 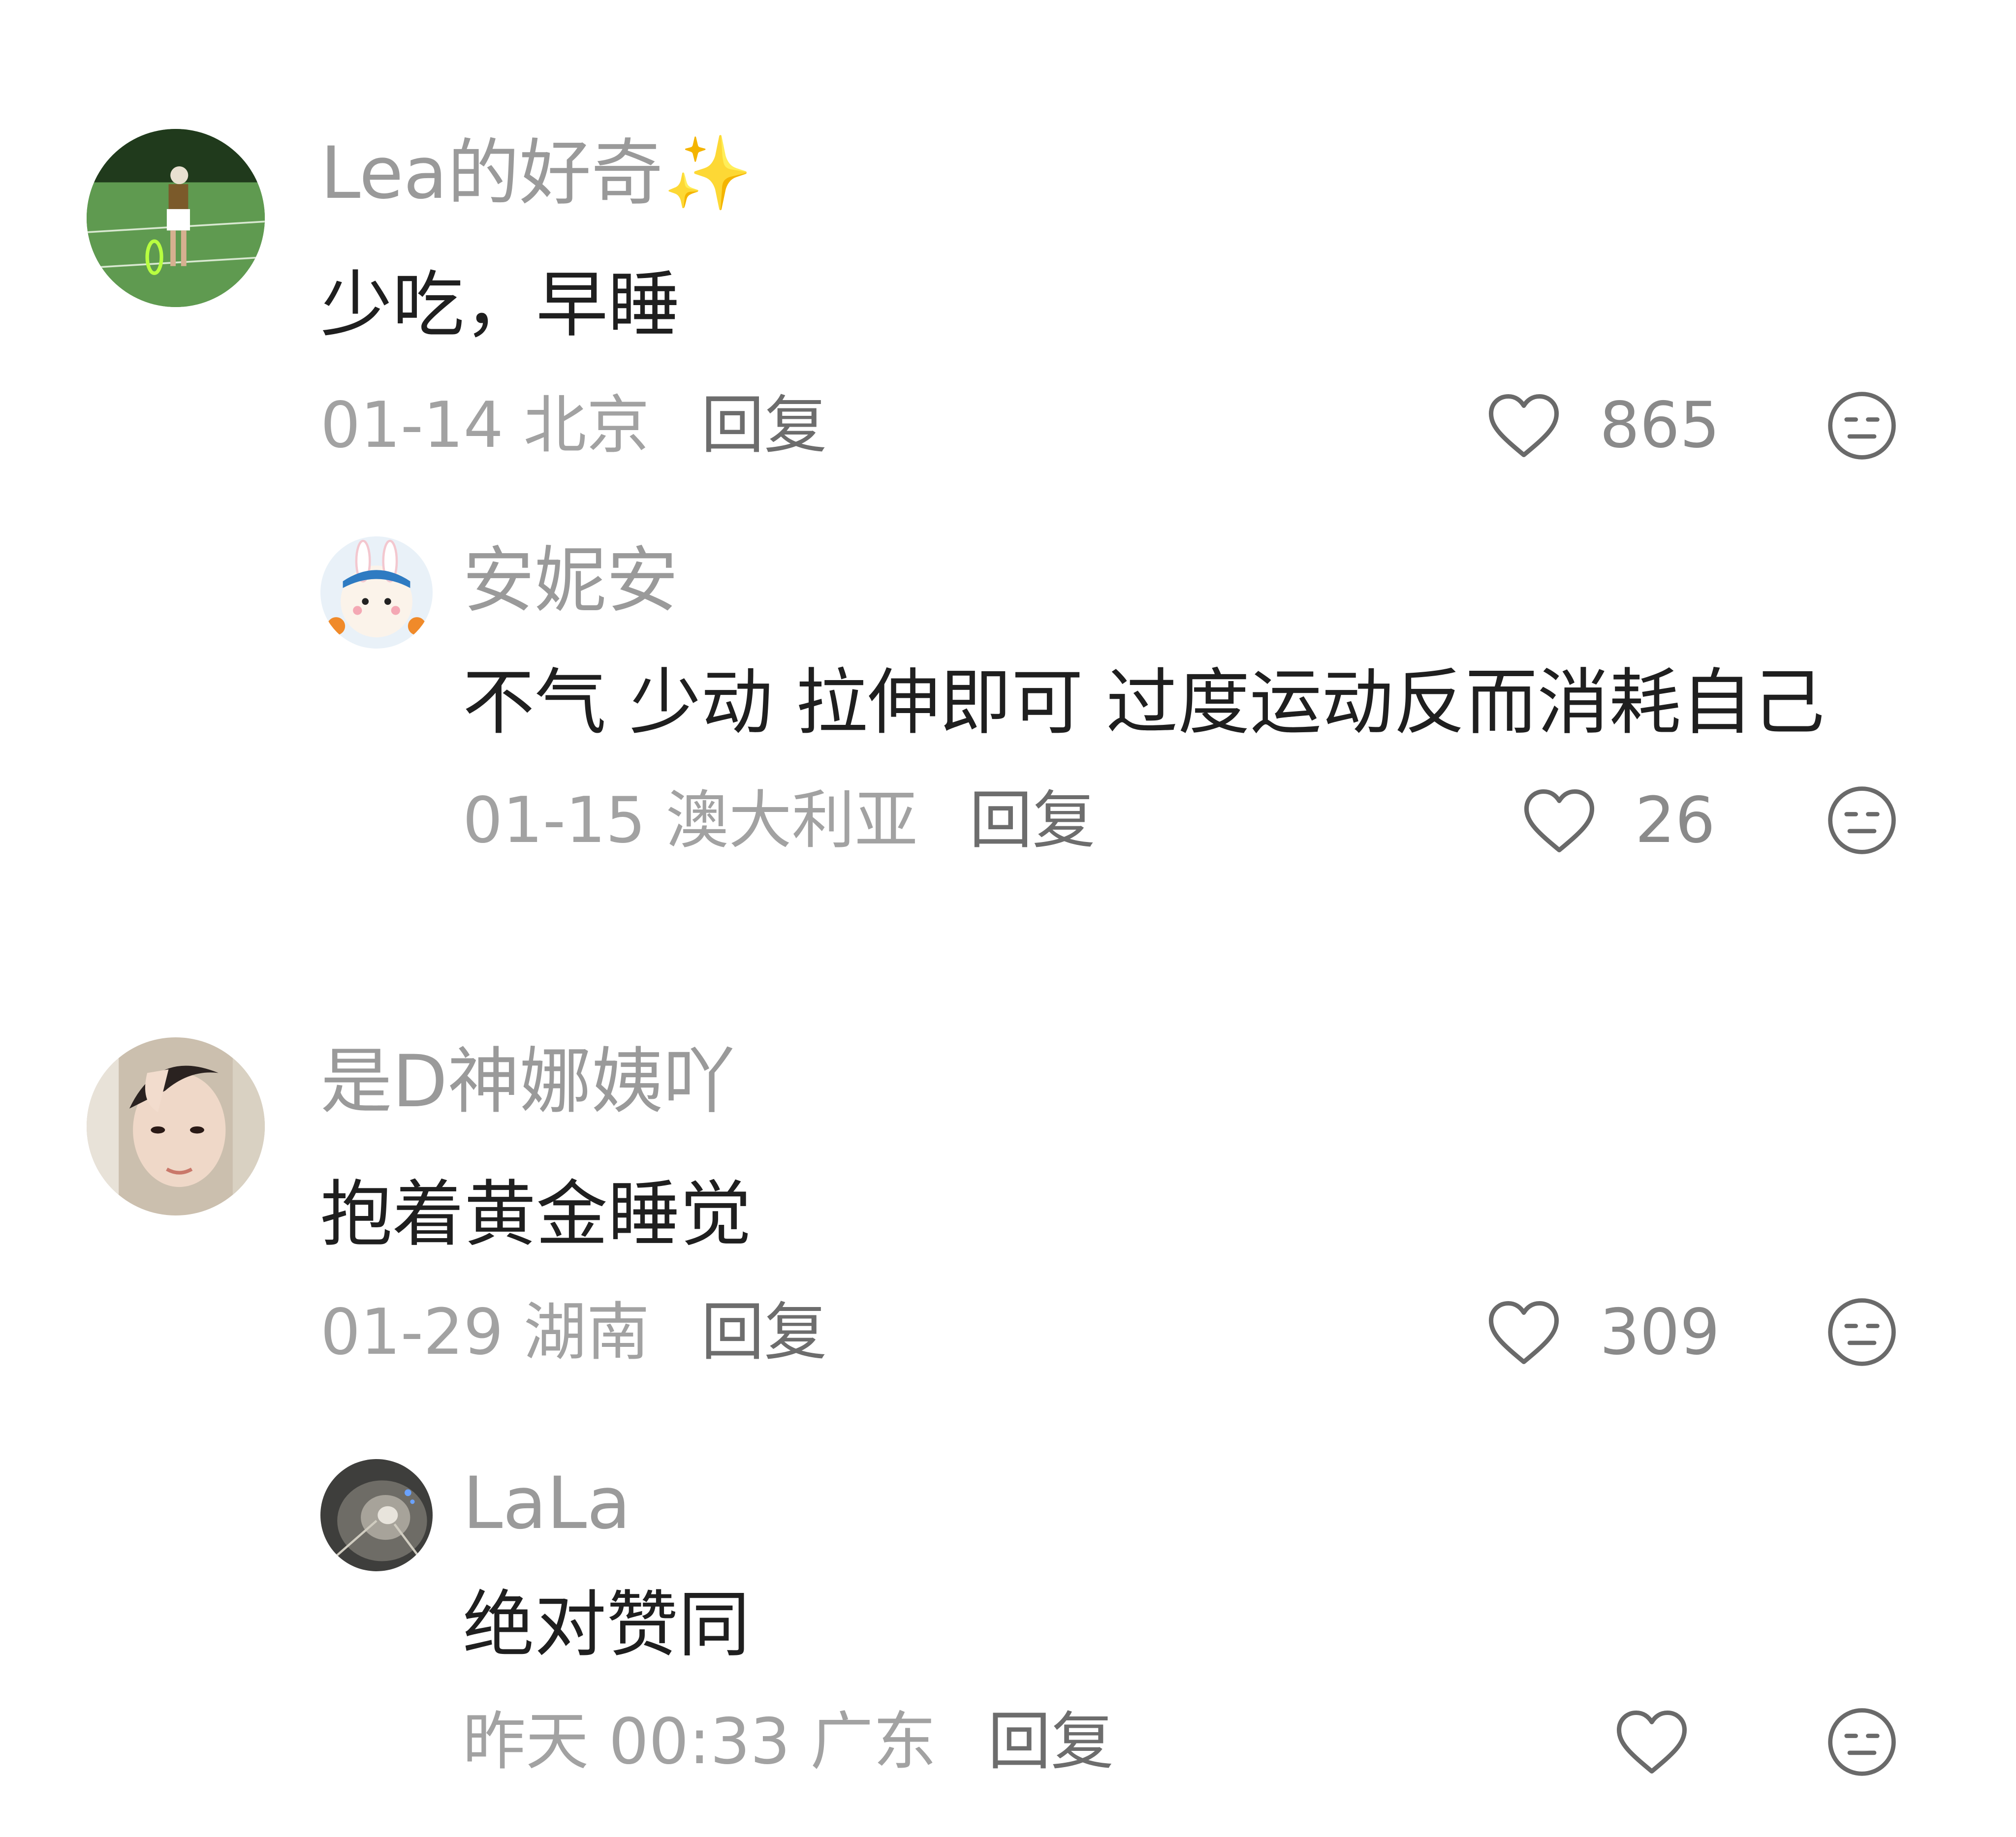 I want to click on username: LaLa, so click(x=547, y=1504).